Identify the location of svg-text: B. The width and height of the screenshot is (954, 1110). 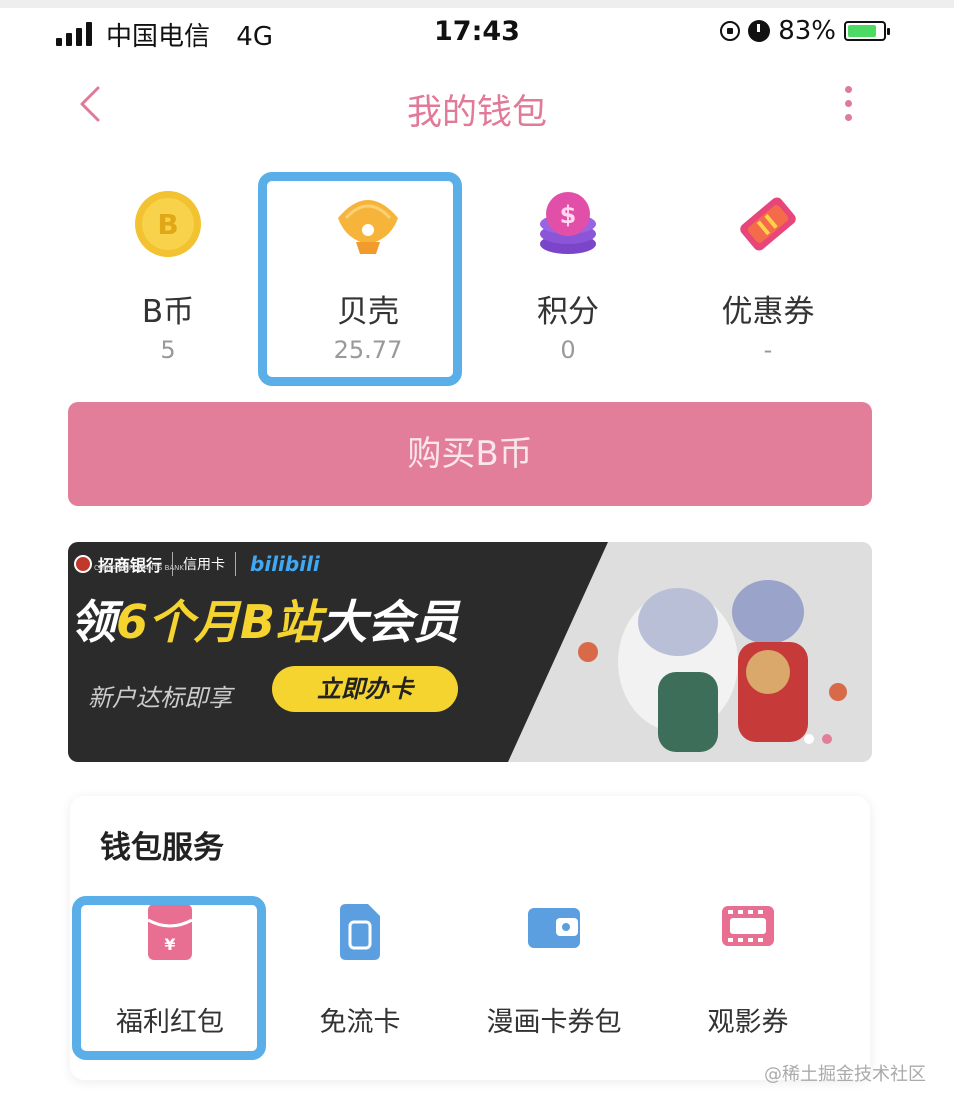
(167, 224).